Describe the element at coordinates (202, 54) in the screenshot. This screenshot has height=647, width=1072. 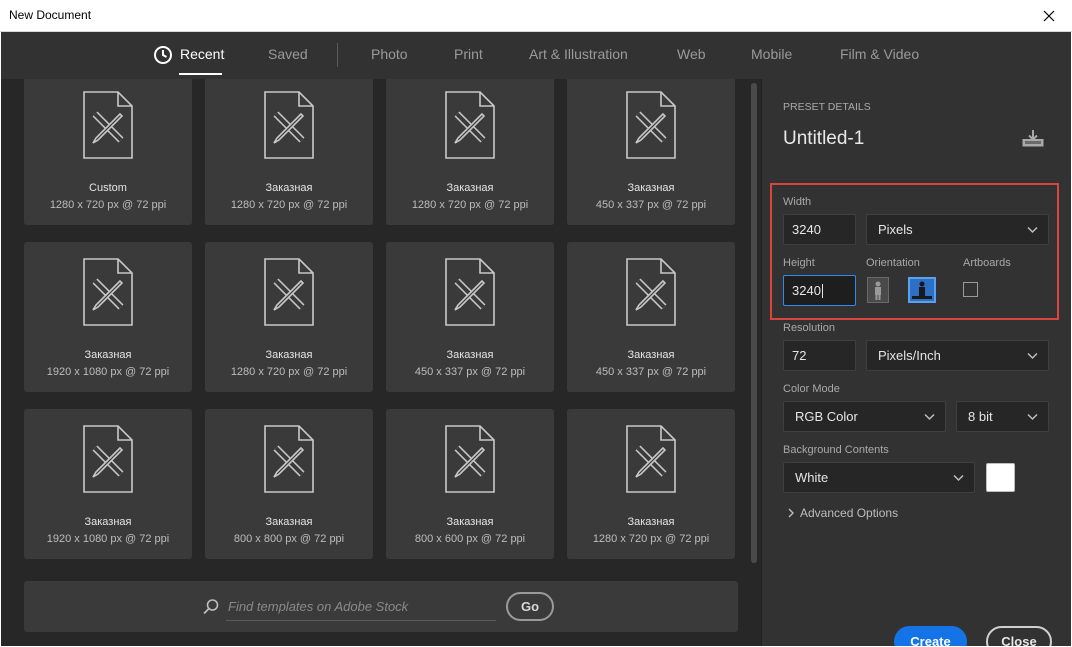
I see `tab-recent: Recent` at that location.